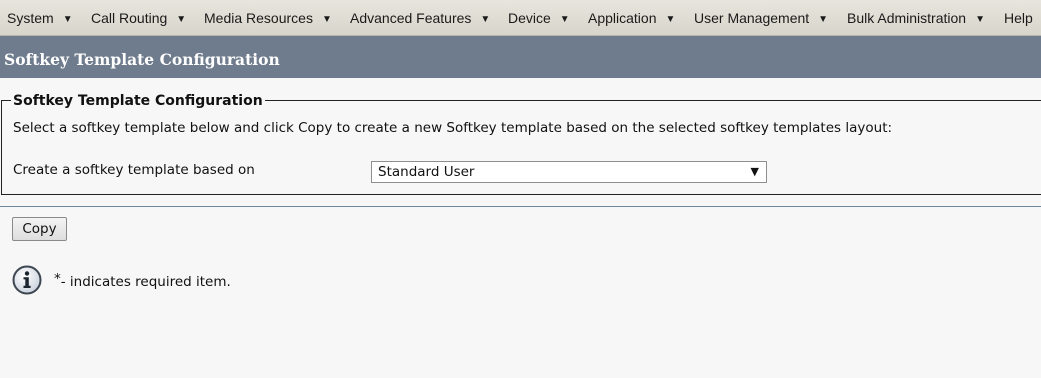 The width and height of the screenshot is (1041, 378). Describe the element at coordinates (520, 57) in the screenshot. I see `page-title-bar: Softkey Template Configuration` at that location.